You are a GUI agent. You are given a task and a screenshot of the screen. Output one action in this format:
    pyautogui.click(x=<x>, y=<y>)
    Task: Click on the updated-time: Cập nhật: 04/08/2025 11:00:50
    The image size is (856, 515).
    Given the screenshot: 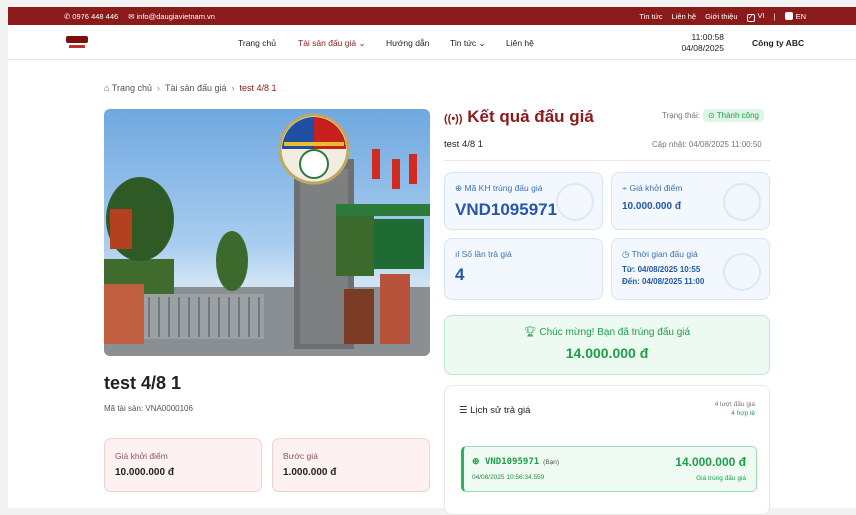 What is the action you would take?
    pyautogui.click(x=707, y=144)
    